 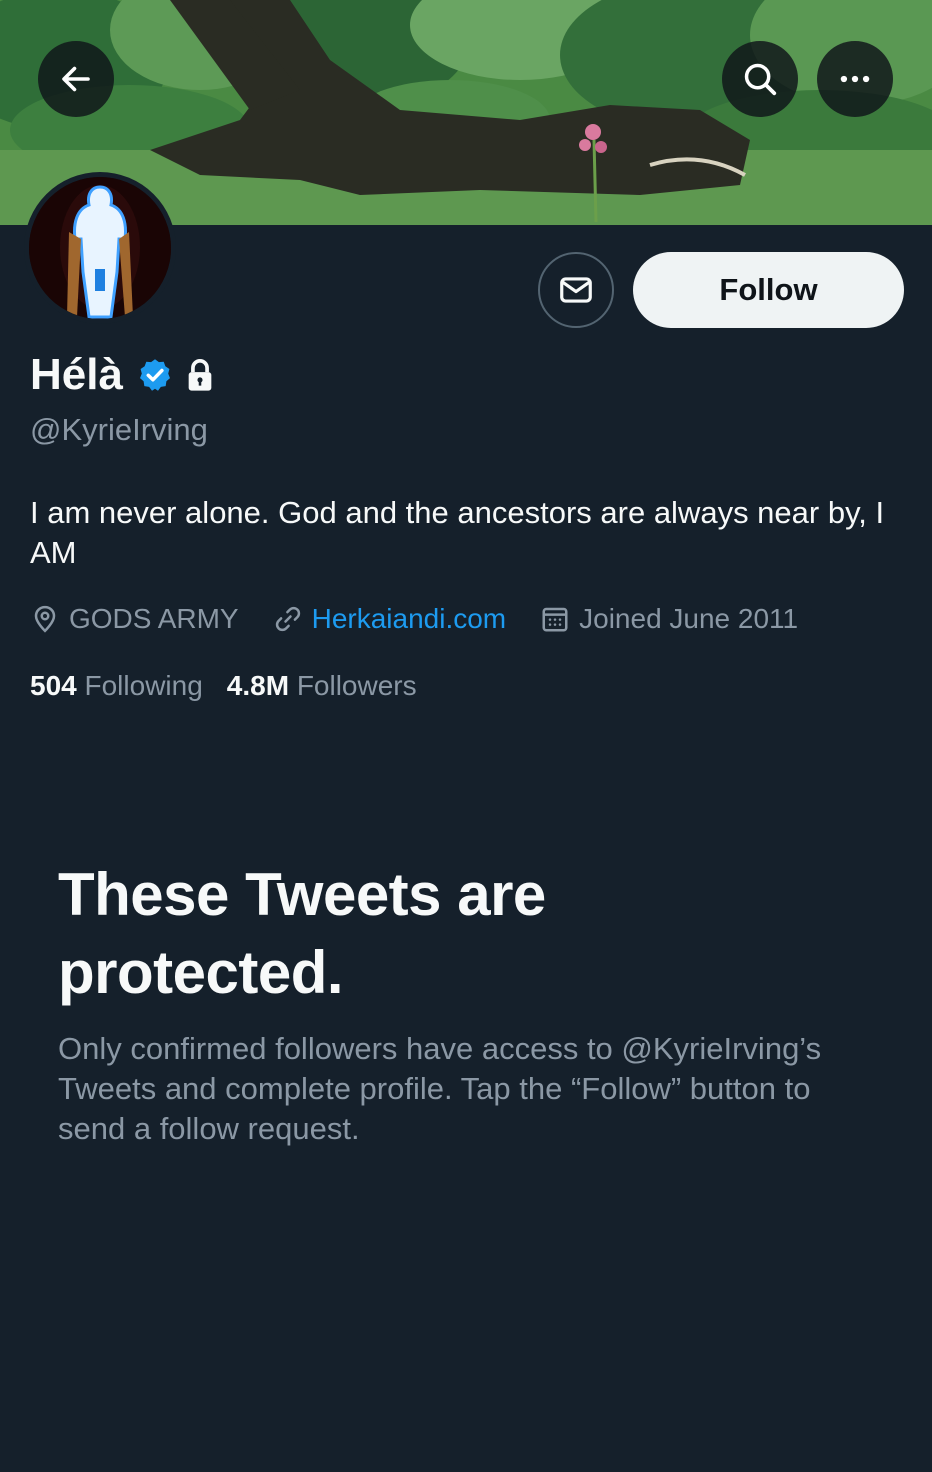 What do you see at coordinates (768, 290) in the screenshot?
I see `follow-button: Follow` at bounding box center [768, 290].